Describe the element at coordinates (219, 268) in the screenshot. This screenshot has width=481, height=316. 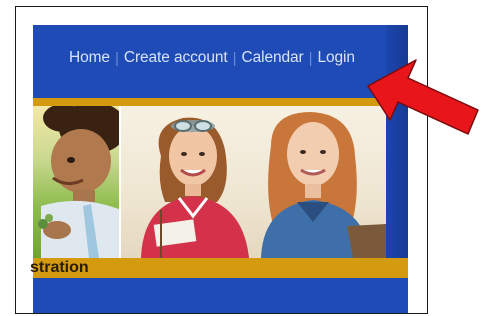
I see `banner-caption-bar: stration` at that location.